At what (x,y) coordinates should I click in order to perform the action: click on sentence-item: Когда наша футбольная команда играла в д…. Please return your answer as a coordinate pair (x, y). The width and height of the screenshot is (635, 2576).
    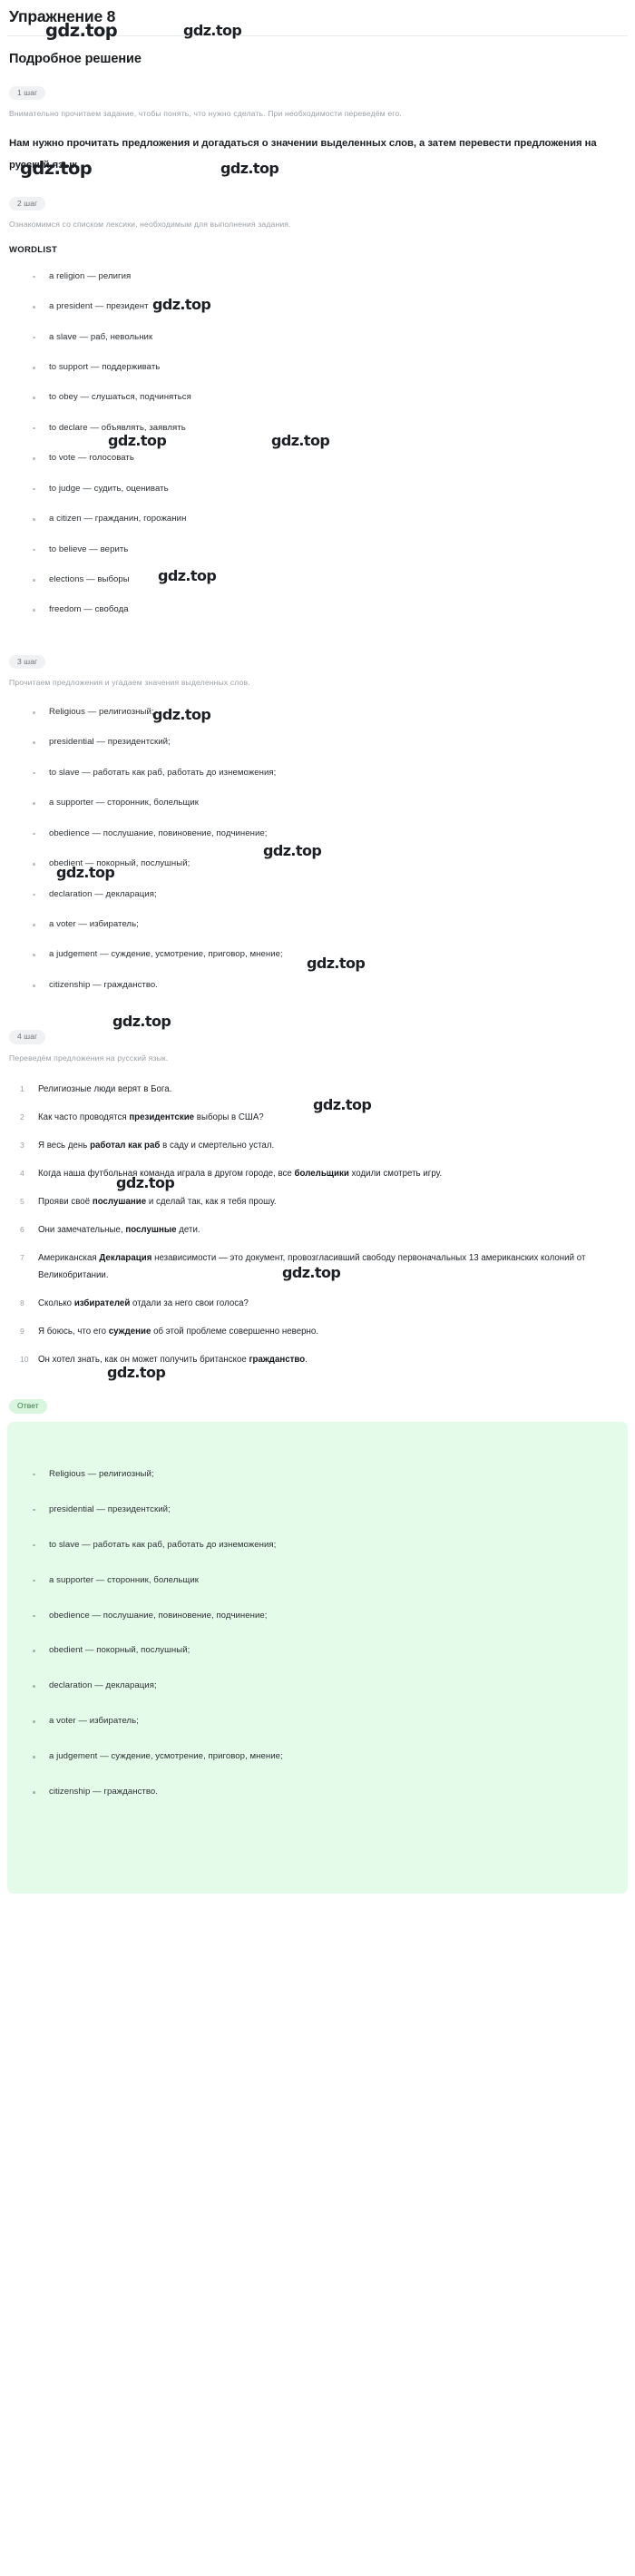
    Looking at the image, I should click on (231, 1173).